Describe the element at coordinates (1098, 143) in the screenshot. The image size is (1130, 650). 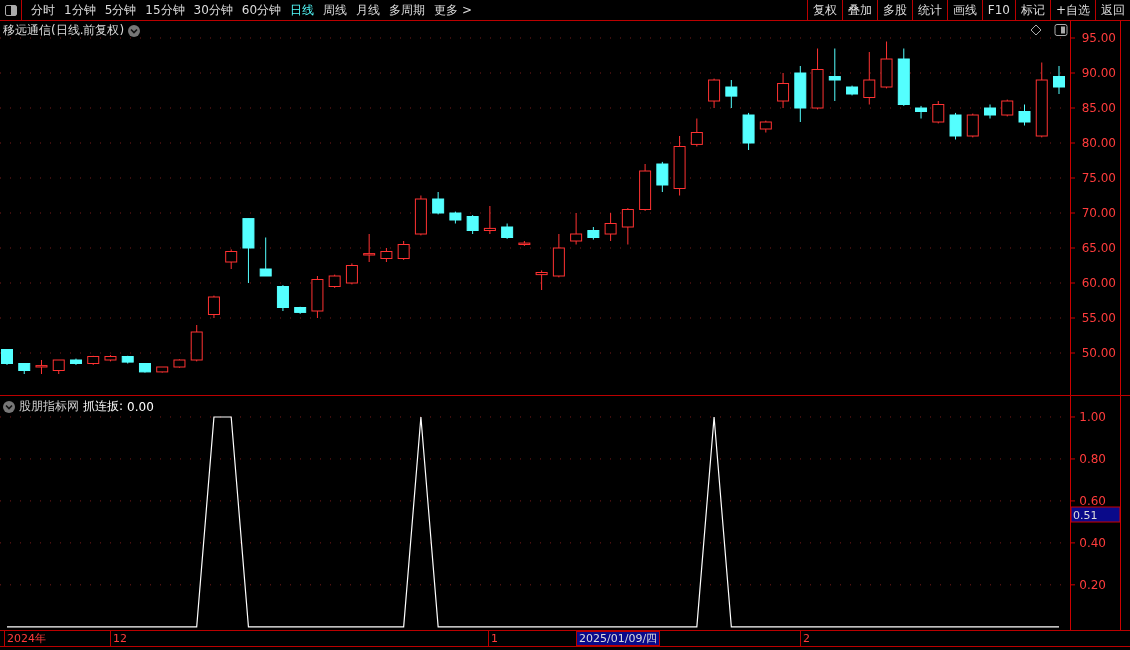
I see `price-axis-label: 80.00` at that location.